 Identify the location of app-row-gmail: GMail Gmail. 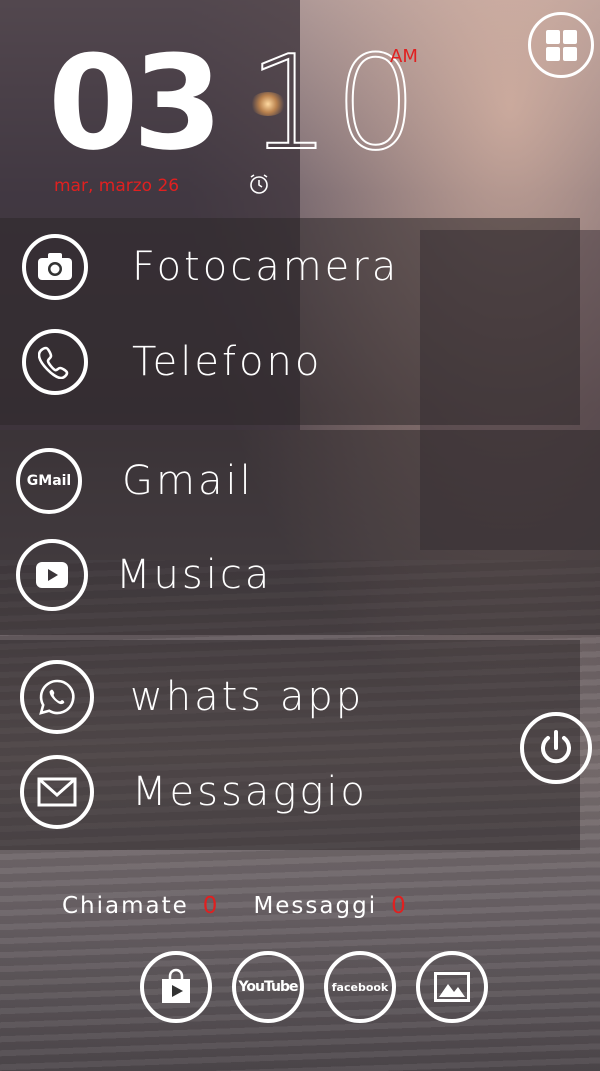
(135, 481).